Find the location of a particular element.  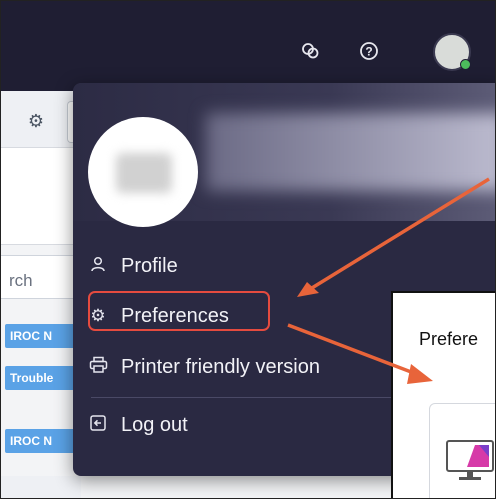

printer-icon-svg is located at coordinates (98, 364).